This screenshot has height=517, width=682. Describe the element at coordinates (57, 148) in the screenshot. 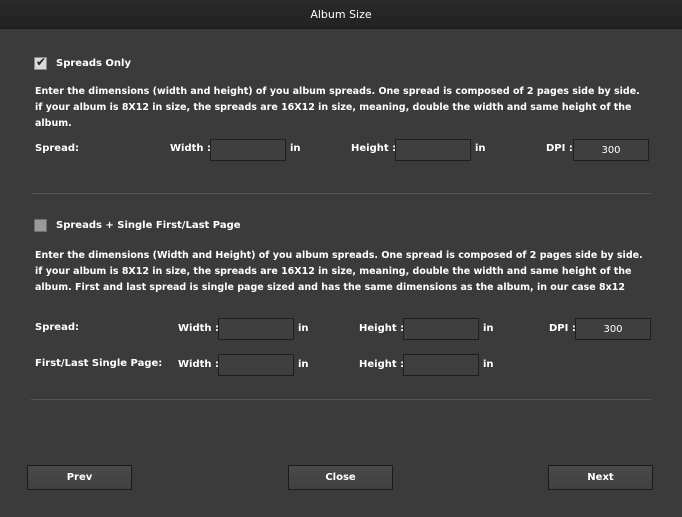

I see `spread-row-label: Spread:` at that location.